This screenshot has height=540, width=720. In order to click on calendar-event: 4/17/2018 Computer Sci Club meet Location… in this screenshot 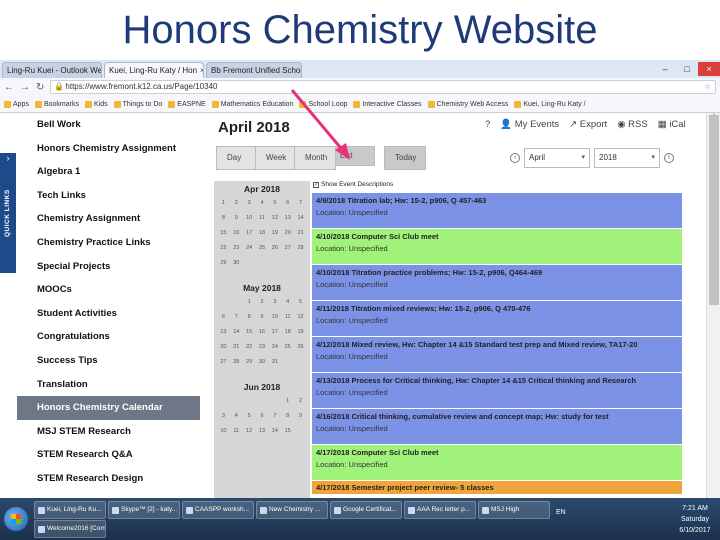, I will do `click(497, 463)`.